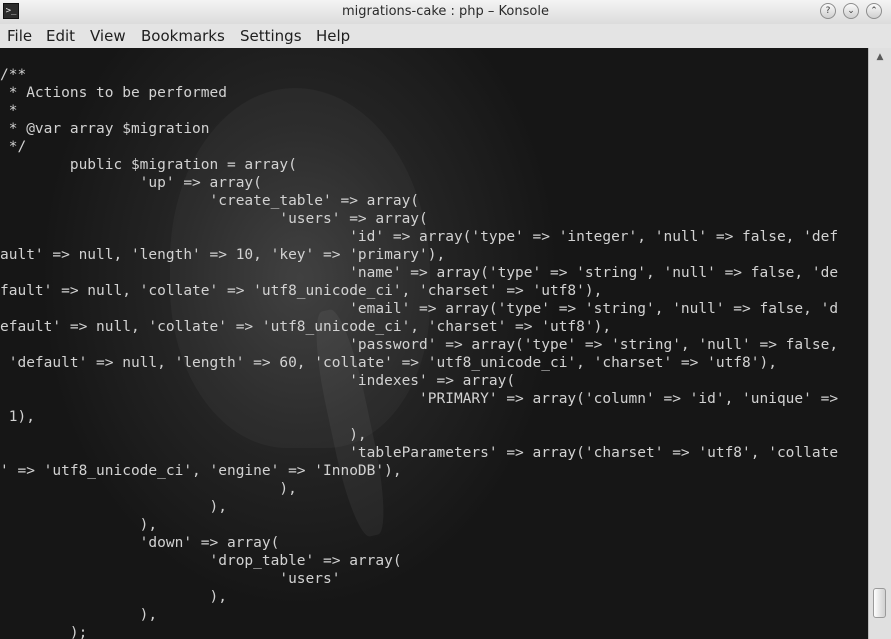 This screenshot has width=891, height=639. What do you see at coordinates (113, 93) in the screenshot?
I see `terminal-line: * Actions to be performed` at bounding box center [113, 93].